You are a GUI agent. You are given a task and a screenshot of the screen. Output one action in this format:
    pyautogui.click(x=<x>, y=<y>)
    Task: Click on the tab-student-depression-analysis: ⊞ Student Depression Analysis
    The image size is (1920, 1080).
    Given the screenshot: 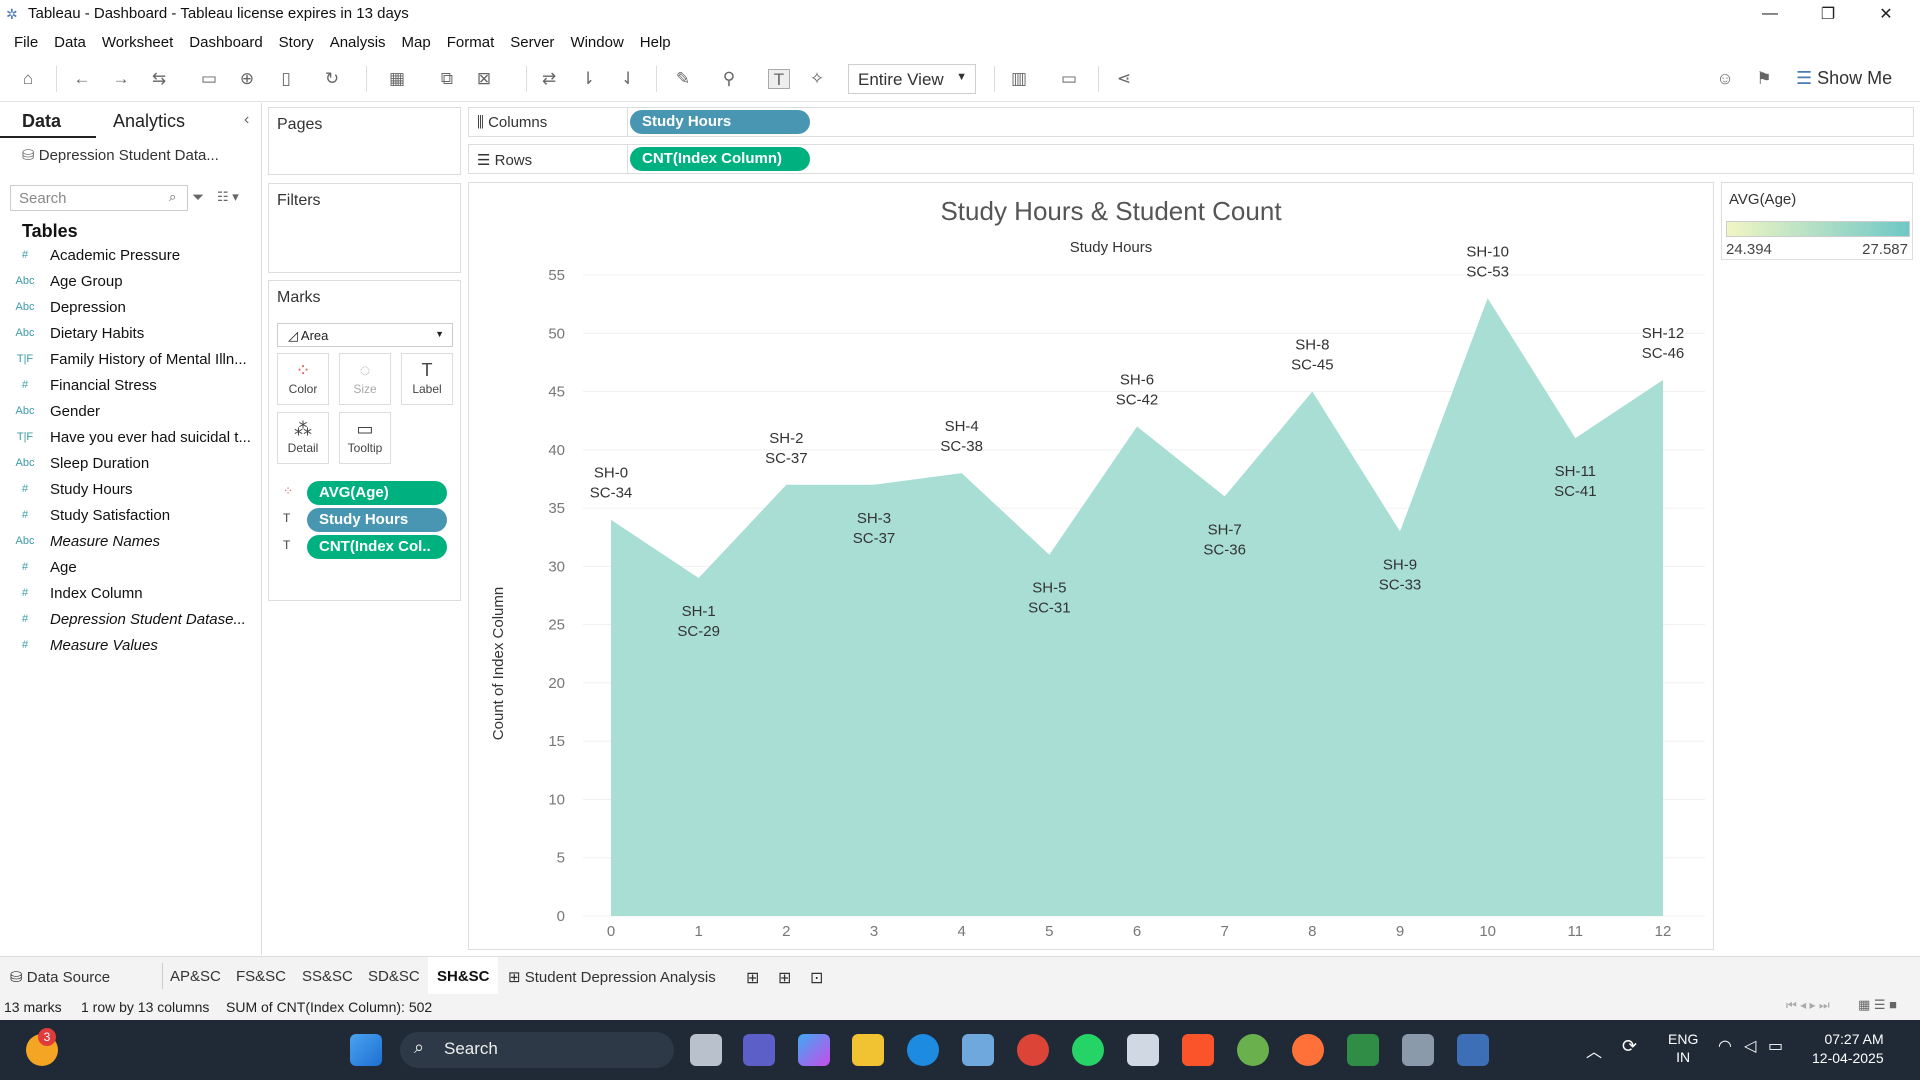 What is the action you would take?
    pyautogui.click(x=612, y=977)
    